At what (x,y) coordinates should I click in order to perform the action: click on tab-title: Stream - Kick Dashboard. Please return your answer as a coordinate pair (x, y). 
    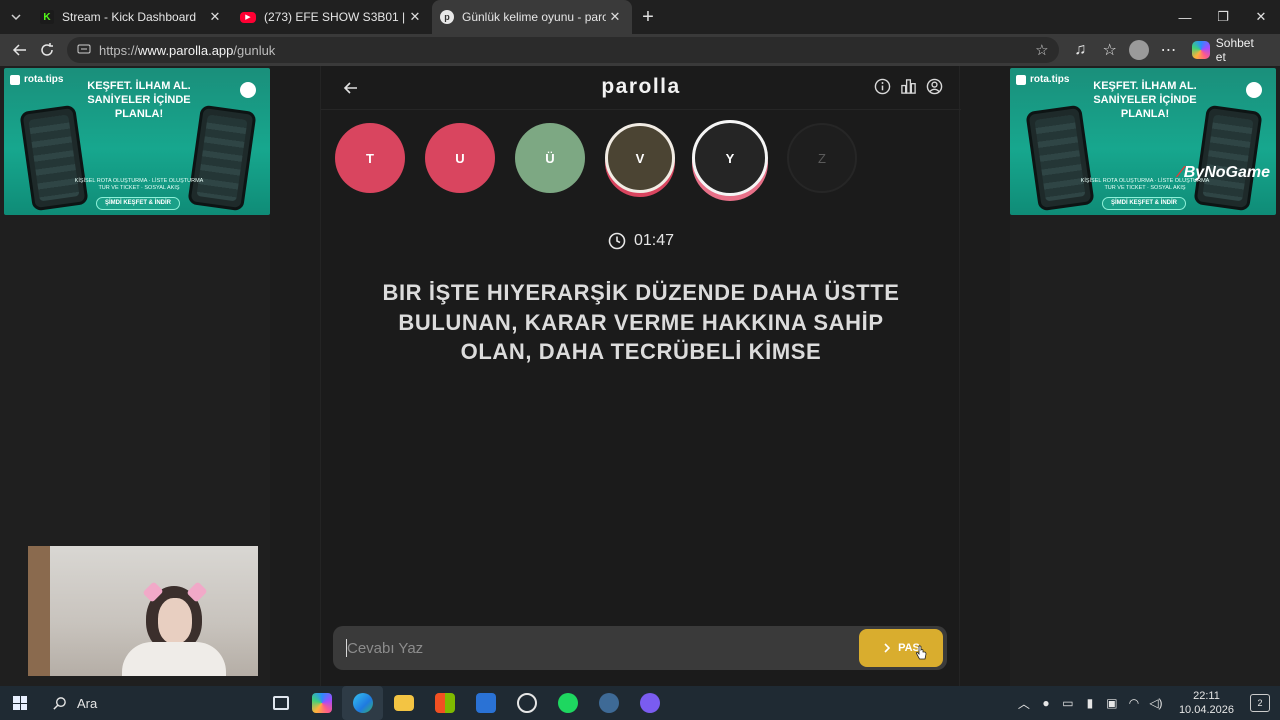
    Looking at the image, I should click on (129, 17).